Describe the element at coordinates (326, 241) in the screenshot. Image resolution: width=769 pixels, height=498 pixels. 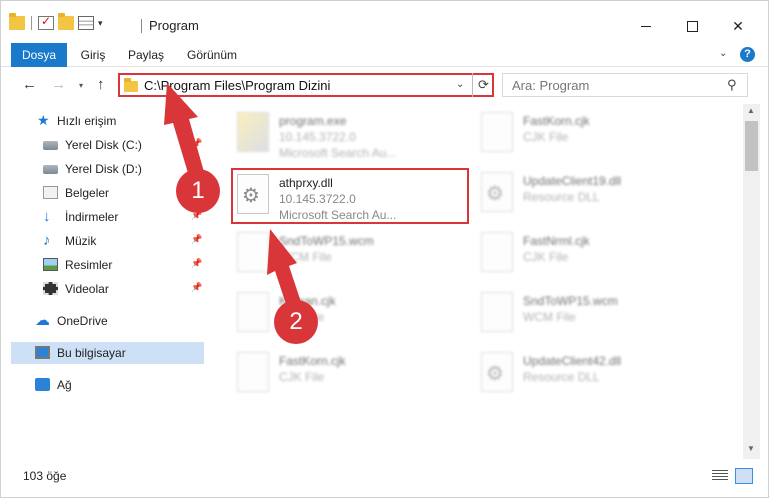
I see `file-name: SndToWP15.wcm` at that location.